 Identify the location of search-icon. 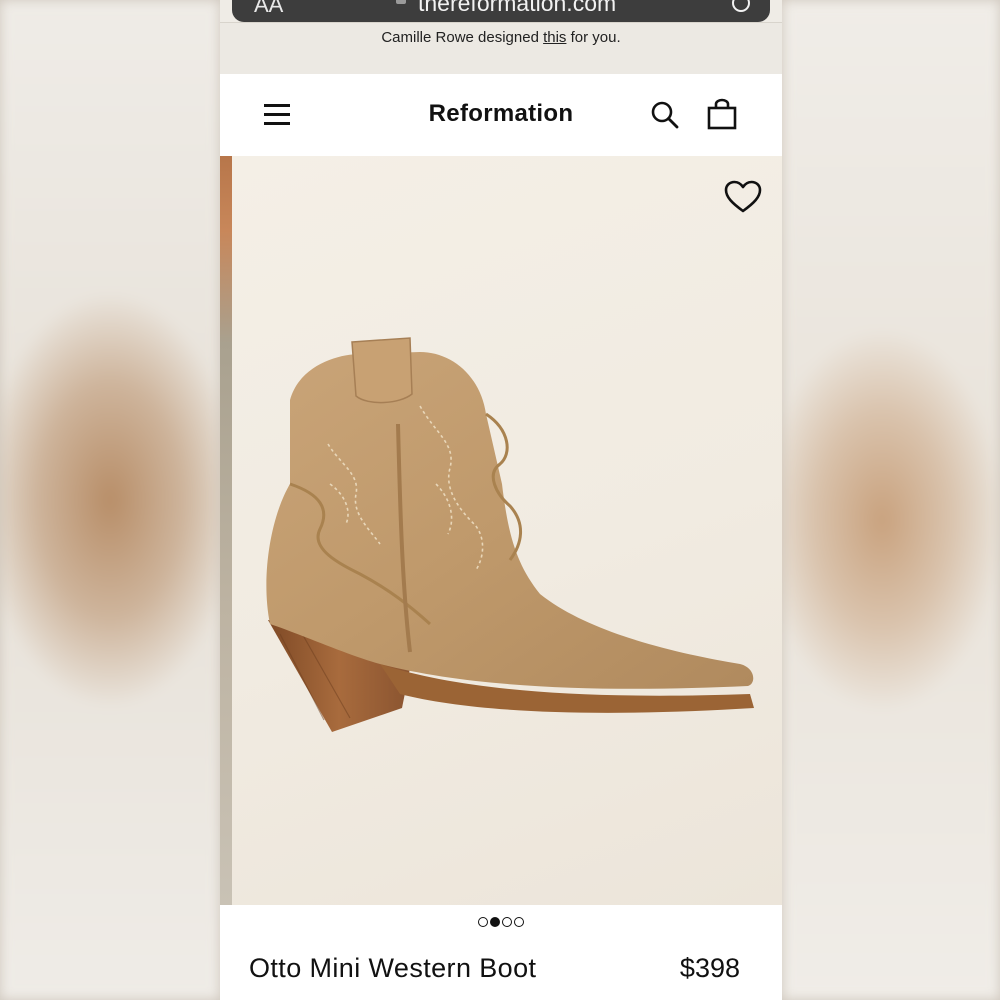
(665, 115).